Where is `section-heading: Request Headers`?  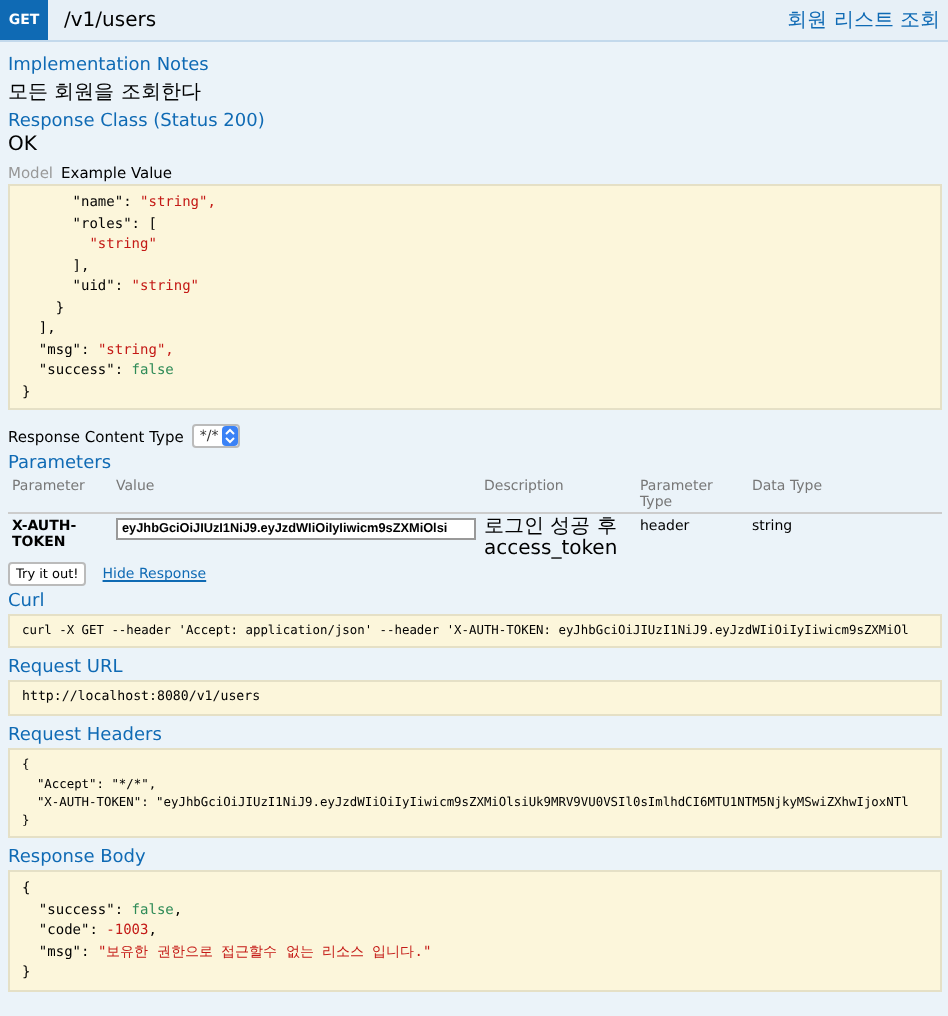
section-heading: Request Headers is located at coordinates (86, 736).